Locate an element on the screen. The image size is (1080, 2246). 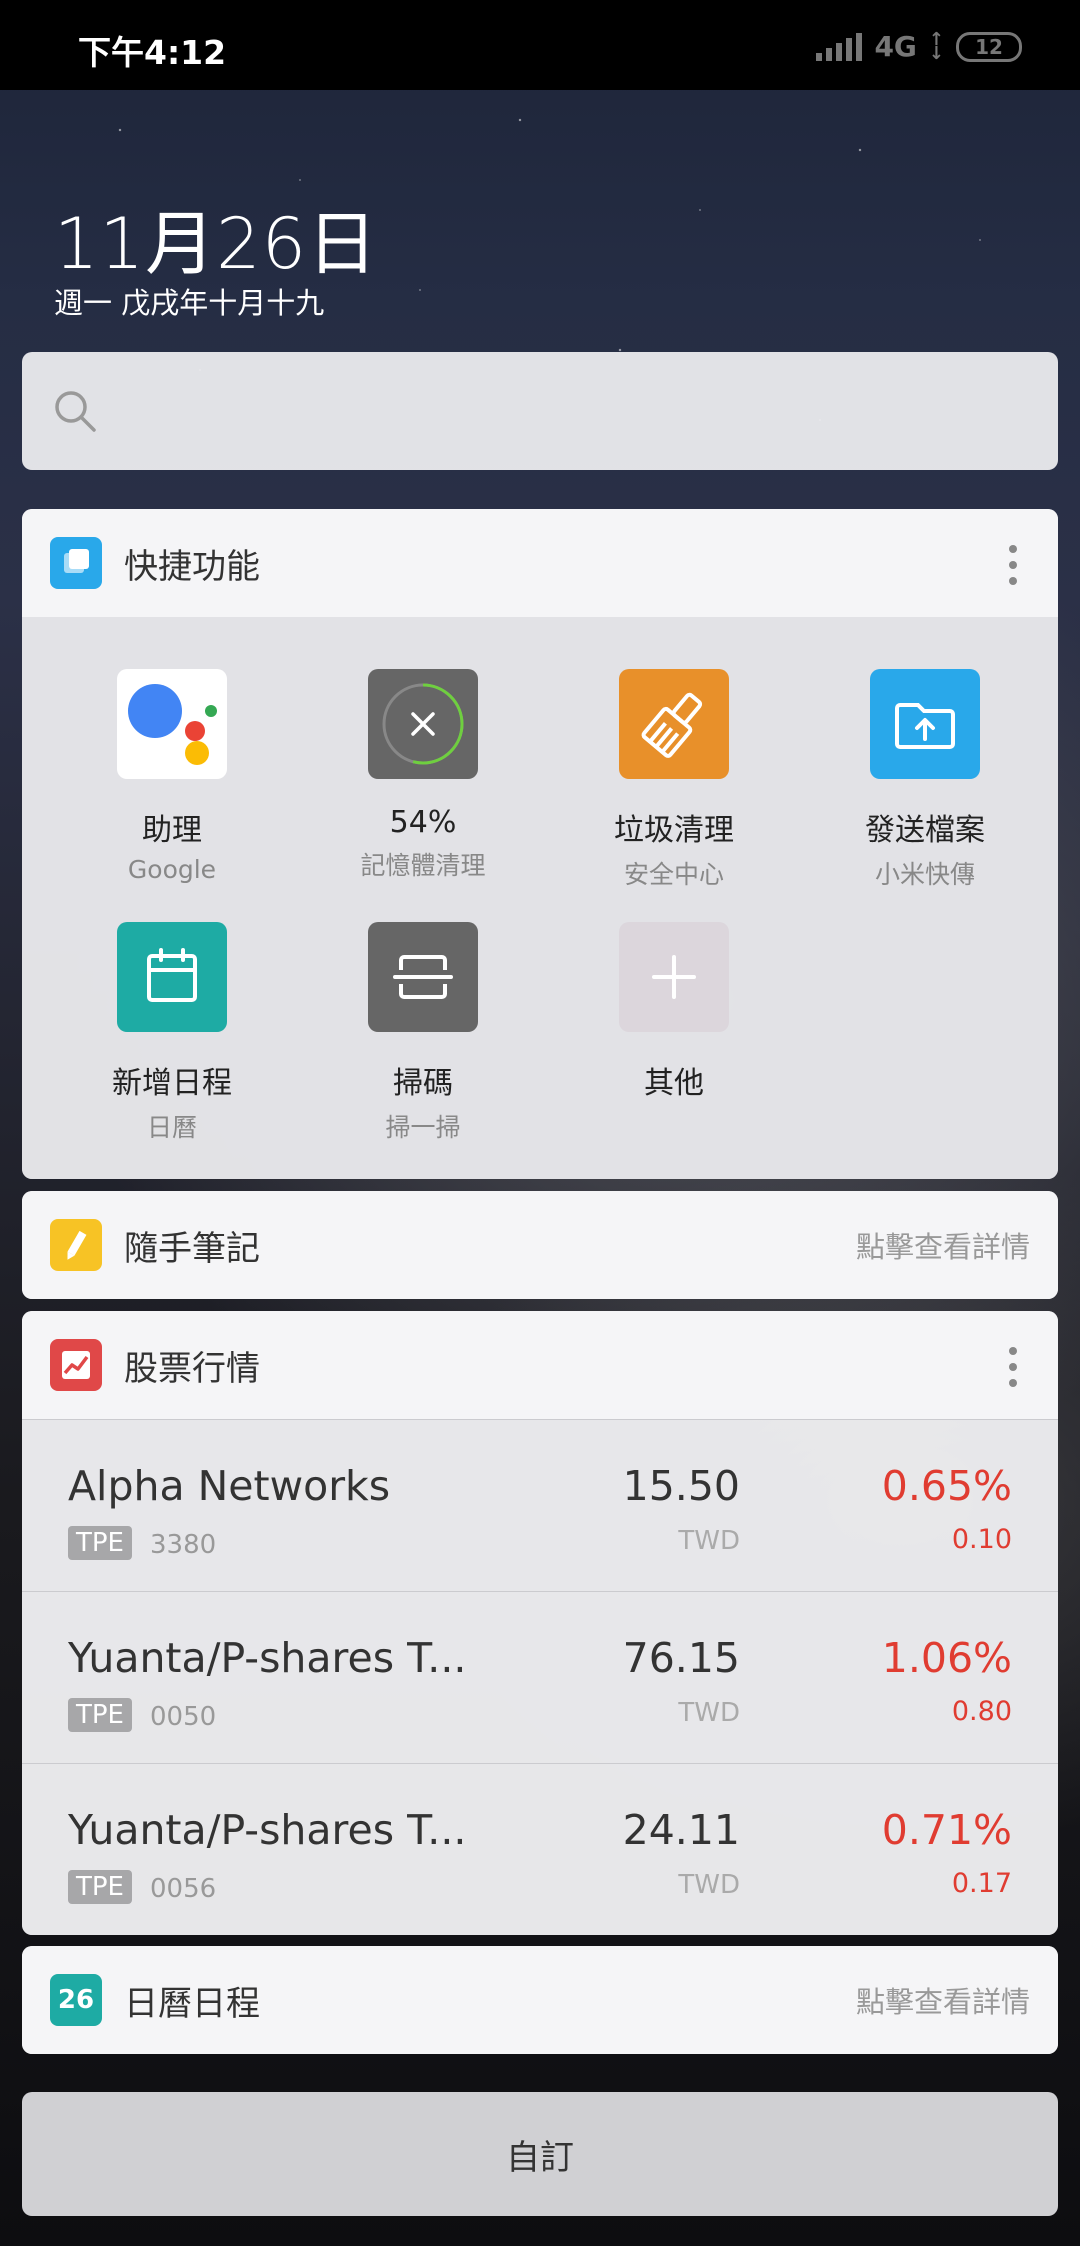
quick-item-assistant: 助理 Google is located at coordinates (172, 776).